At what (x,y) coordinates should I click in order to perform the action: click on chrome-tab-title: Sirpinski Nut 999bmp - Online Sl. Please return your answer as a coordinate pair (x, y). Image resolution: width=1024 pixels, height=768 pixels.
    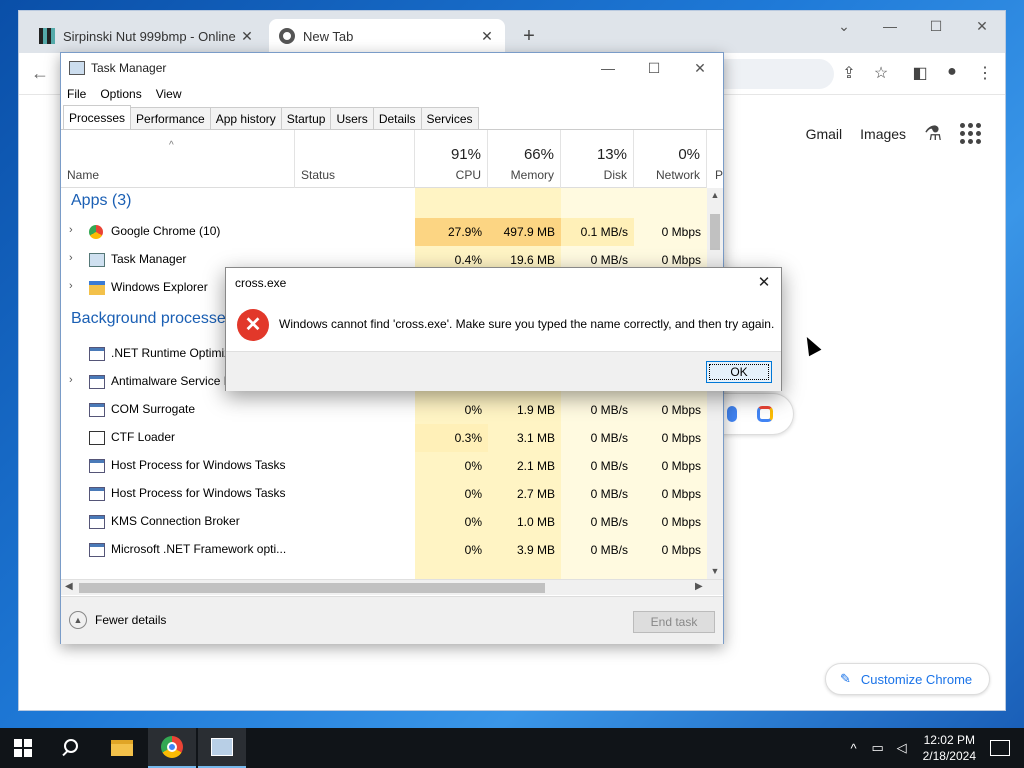
    Looking at the image, I should click on (151, 36).